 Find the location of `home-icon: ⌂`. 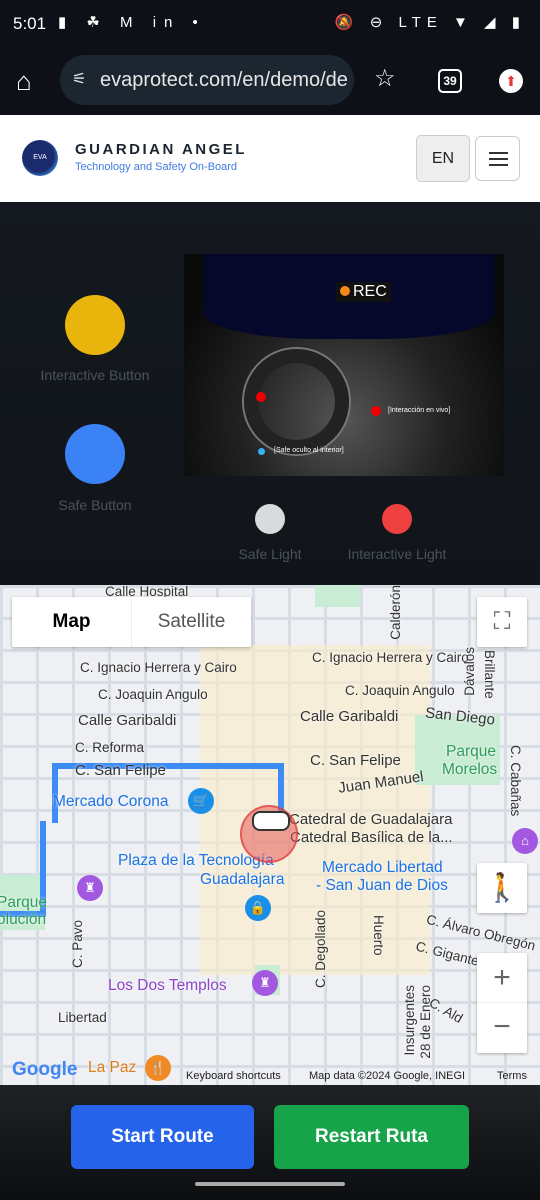

home-icon: ⌂ is located at coordinates (24, 81).